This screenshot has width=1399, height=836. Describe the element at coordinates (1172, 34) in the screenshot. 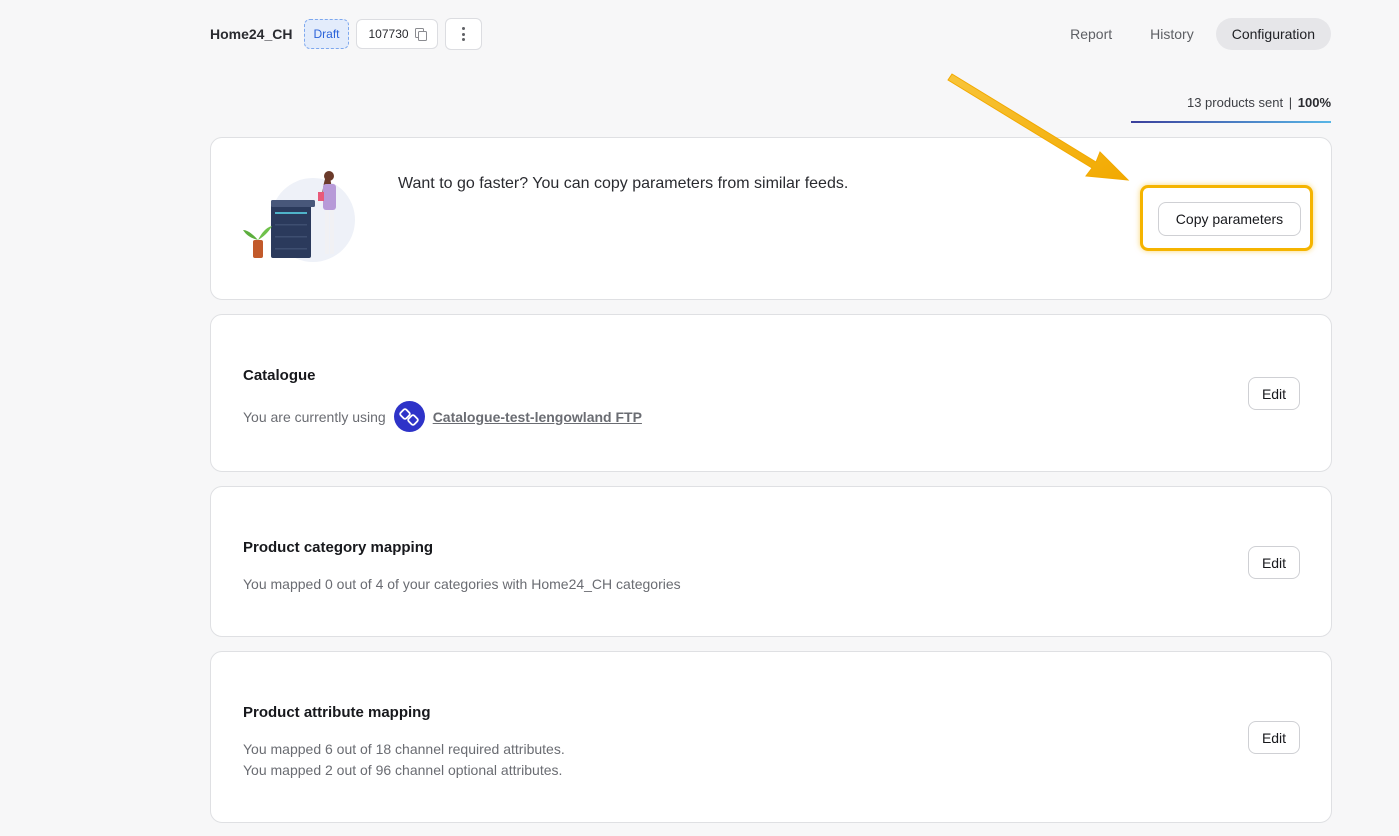

I see `tab-history: History` at that location.